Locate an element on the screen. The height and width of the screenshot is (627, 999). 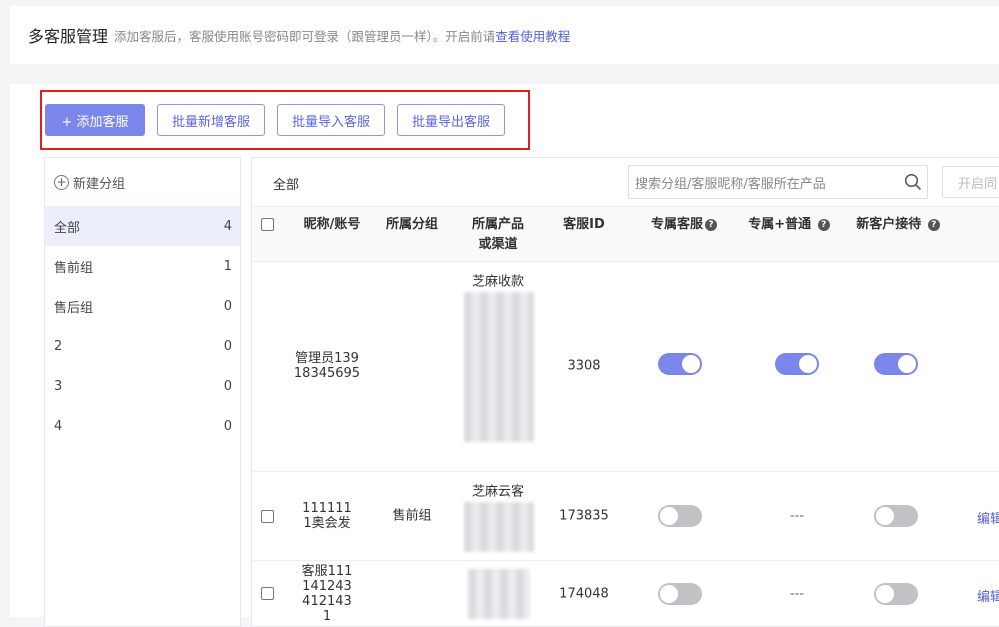
tab-all: 全部 is located at coordinates (286, 183).